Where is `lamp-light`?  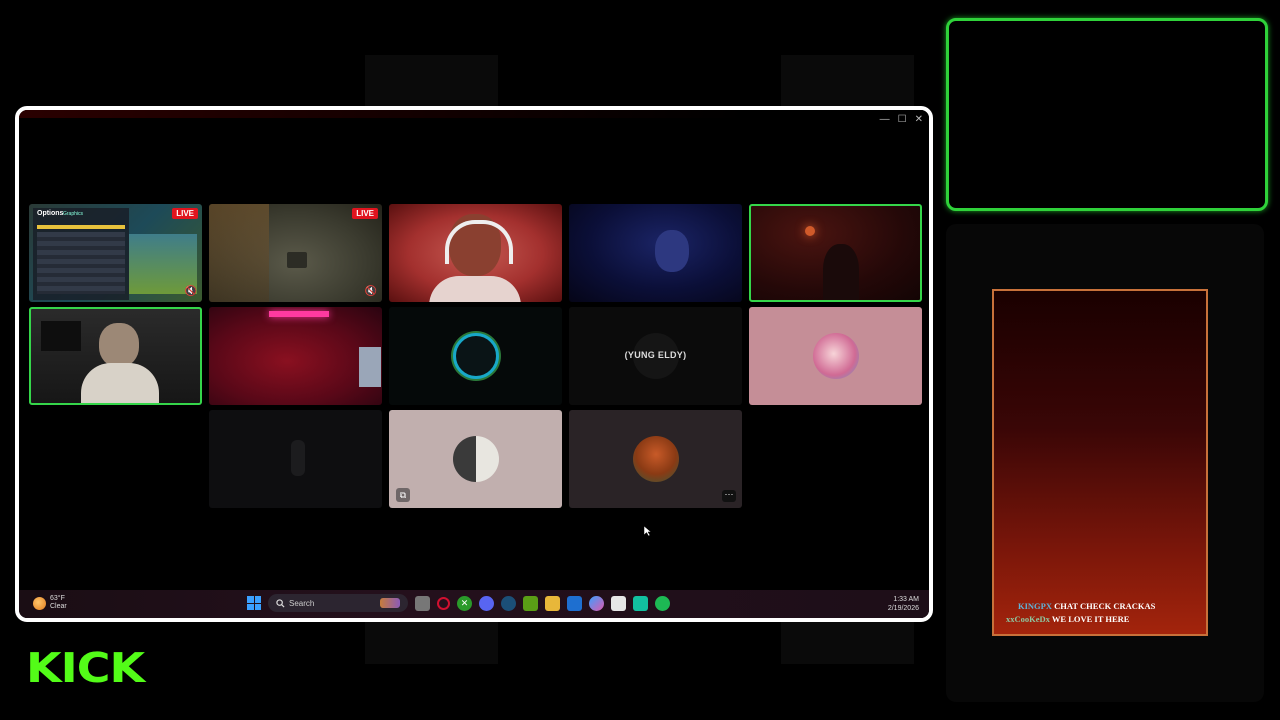 lamp-light is located at coordinates (810, 231).